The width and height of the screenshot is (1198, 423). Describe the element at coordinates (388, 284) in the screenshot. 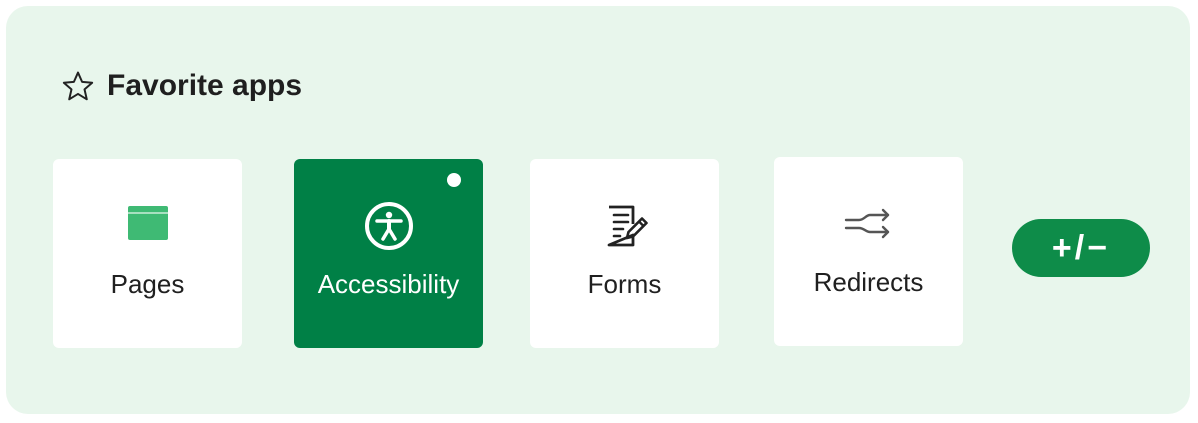

I see `app-label: Accessibility` at that location.